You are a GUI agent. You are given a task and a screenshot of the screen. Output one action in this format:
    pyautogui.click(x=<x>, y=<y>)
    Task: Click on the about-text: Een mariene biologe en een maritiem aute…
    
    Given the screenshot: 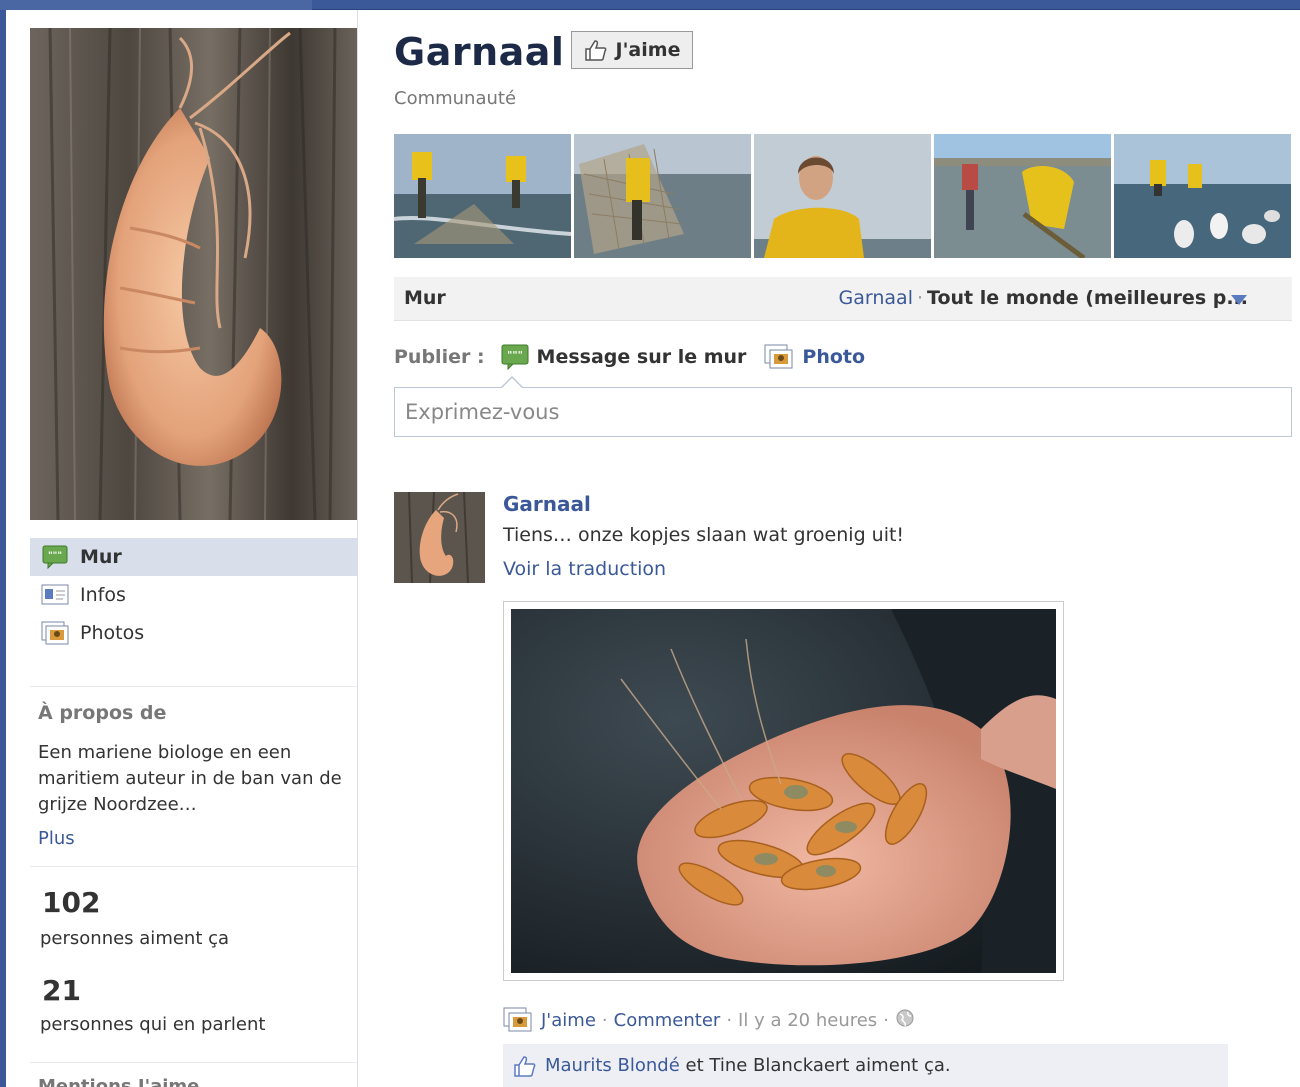 What is the action you would take?
    pyautogui.click(x=190, y=778)
    